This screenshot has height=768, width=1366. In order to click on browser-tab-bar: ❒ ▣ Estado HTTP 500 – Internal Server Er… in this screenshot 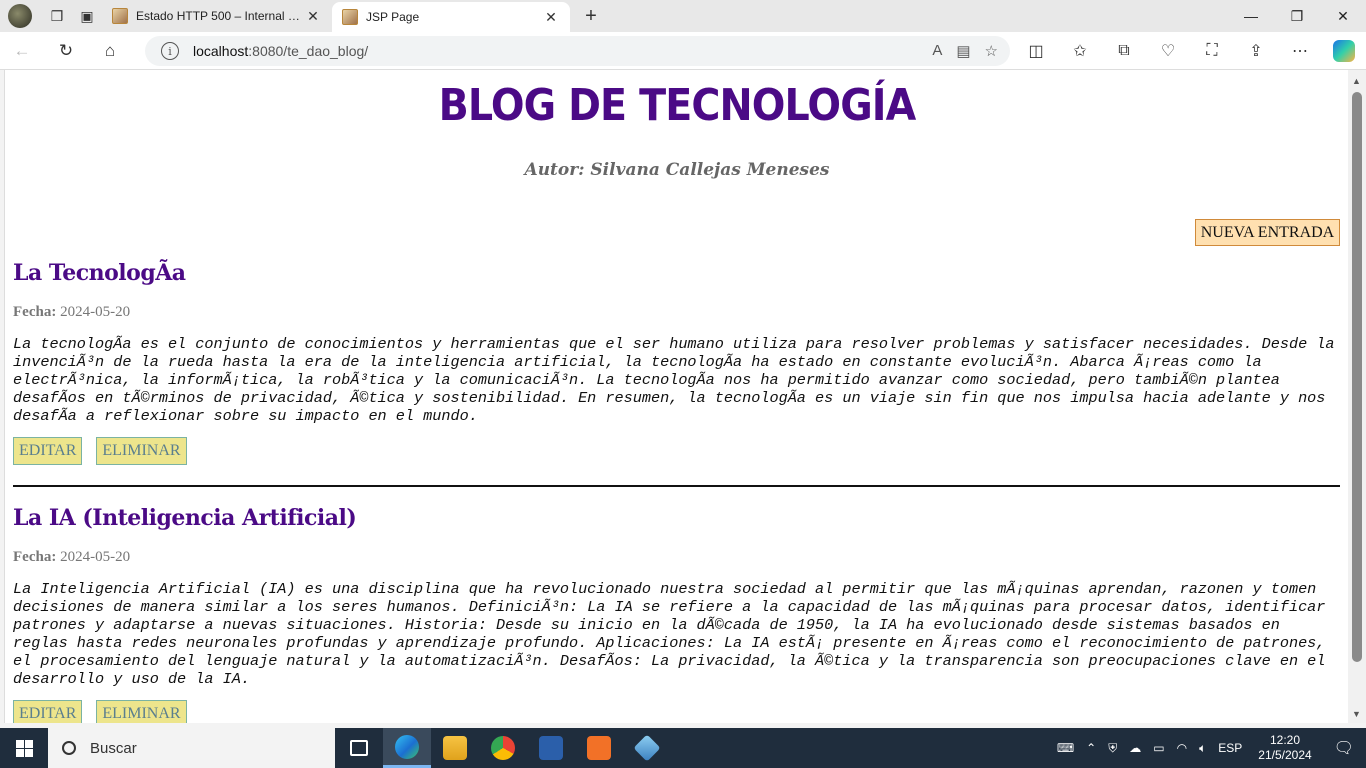, I will do `click(683, 16)`.